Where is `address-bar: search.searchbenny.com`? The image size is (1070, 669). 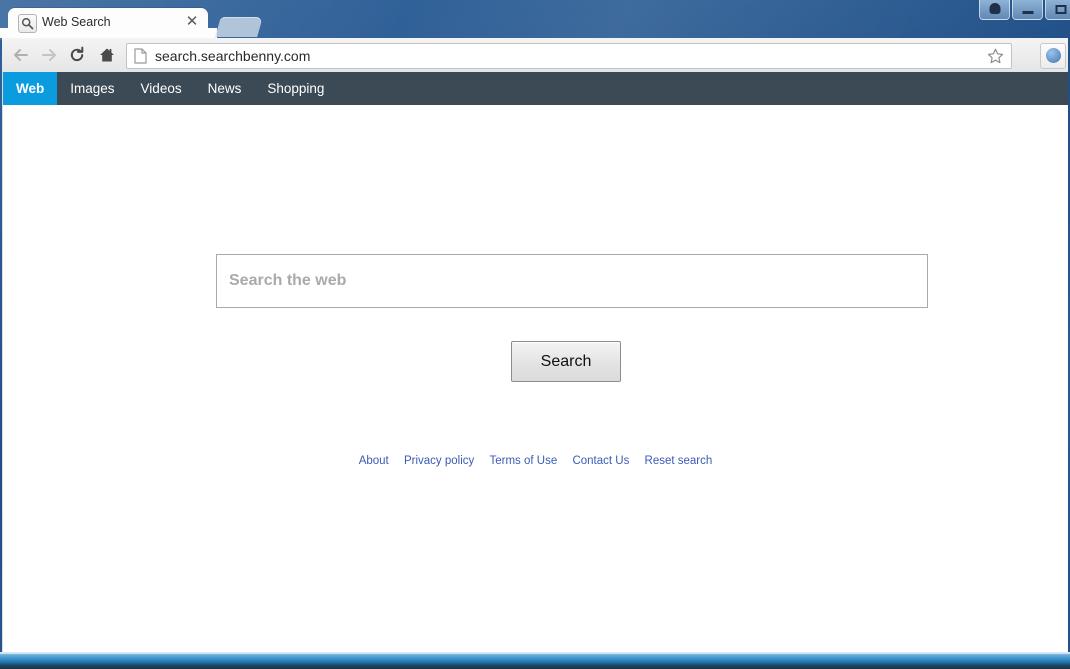 address-bar: search.searchbenny.com is located at coordinates (569, 56).